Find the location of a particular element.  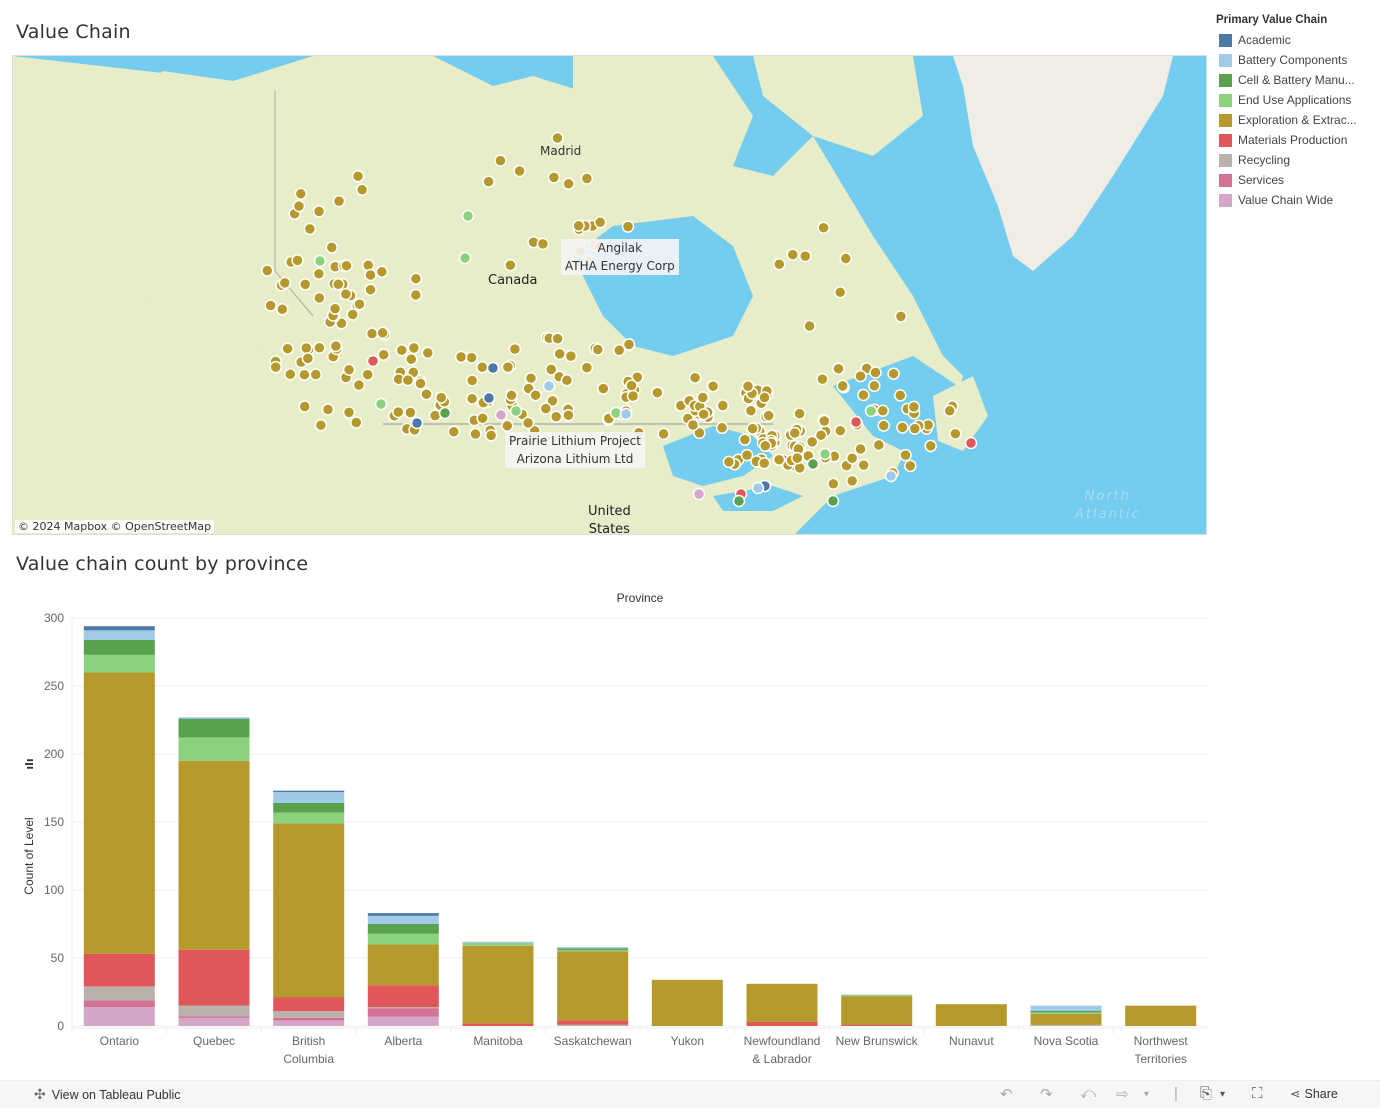

legend-item: Materials Production is located at coordinates (1296, 140).